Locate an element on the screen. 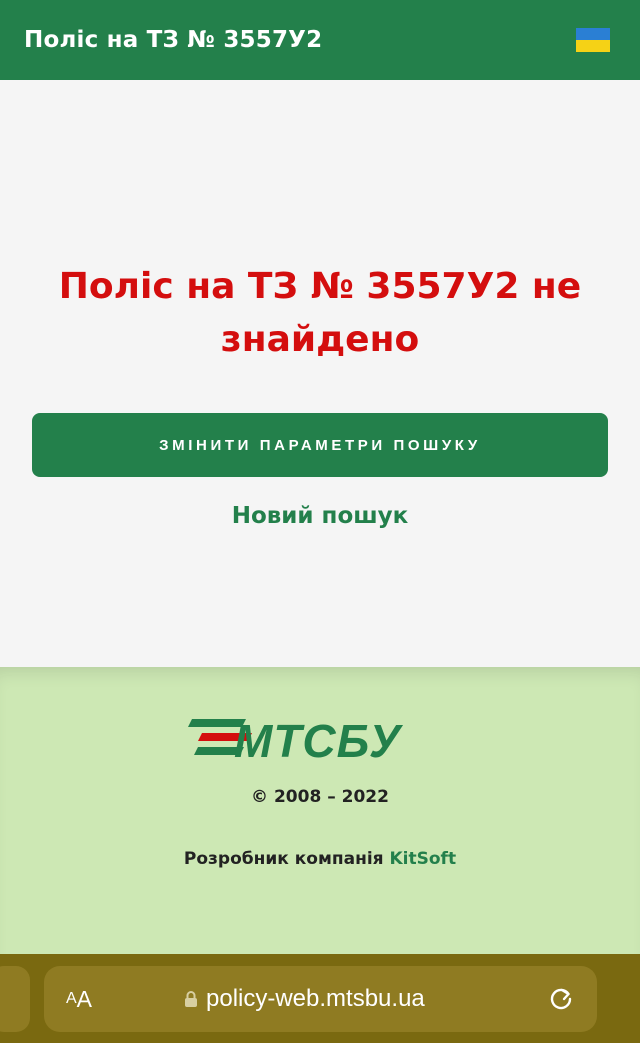  previous-tab is located at coordinates (15, 999).